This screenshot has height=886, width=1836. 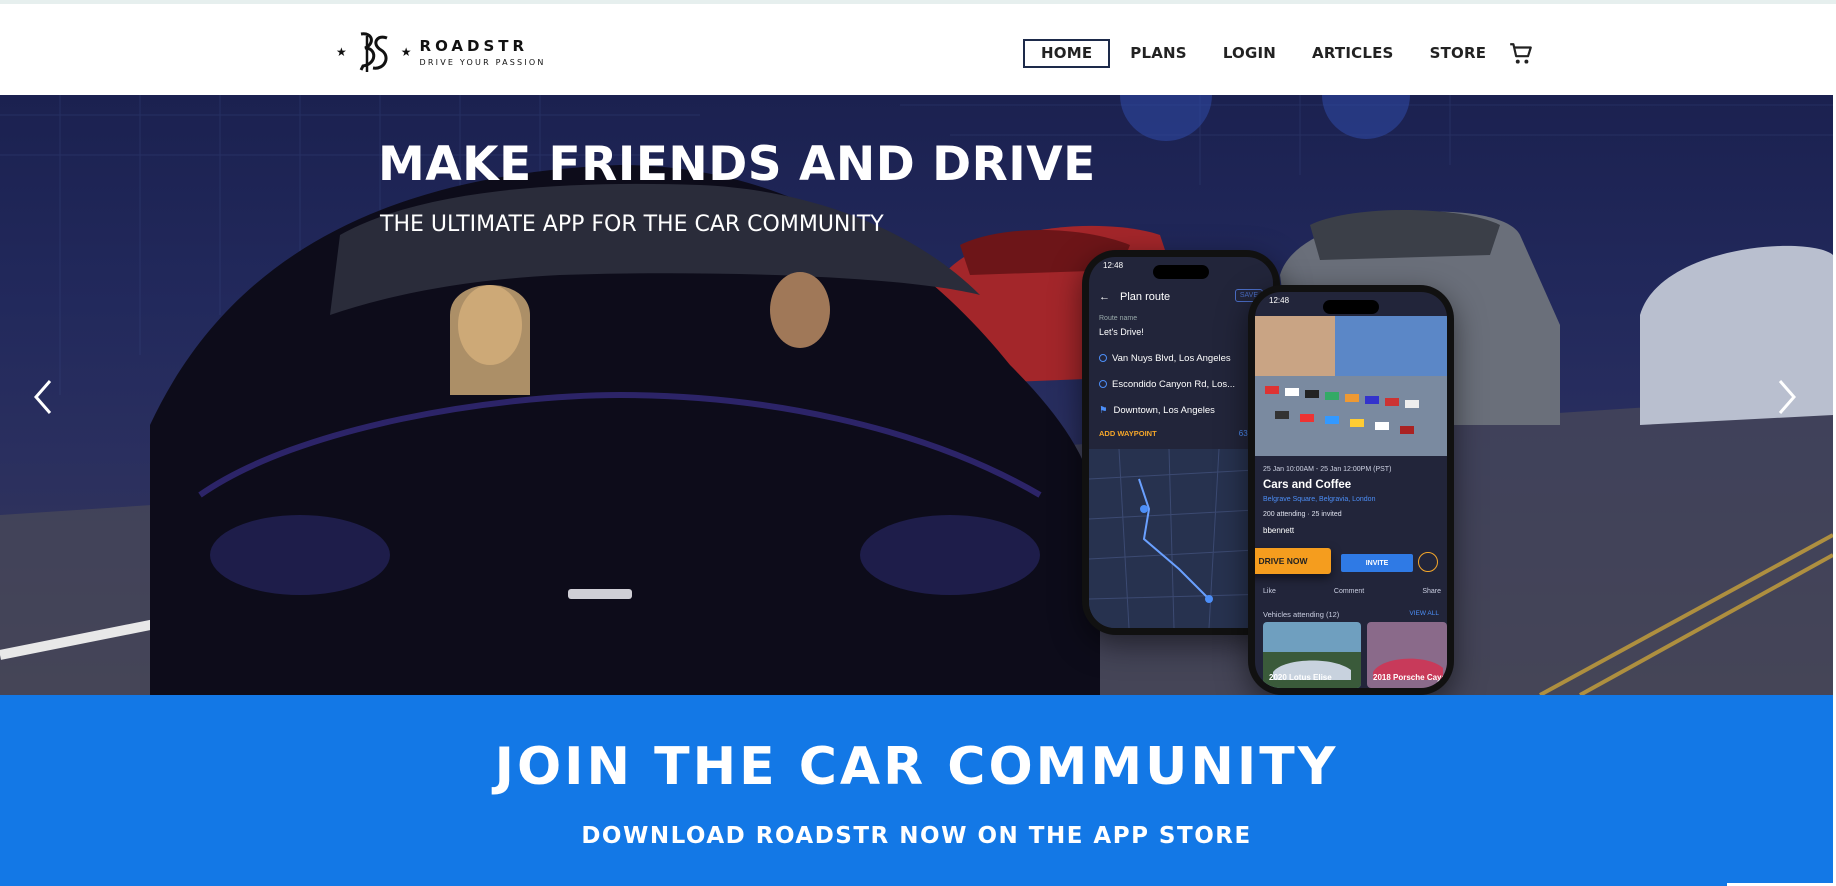 I want to click on flag-icon: ⚑, so click(x=1103, y=410).